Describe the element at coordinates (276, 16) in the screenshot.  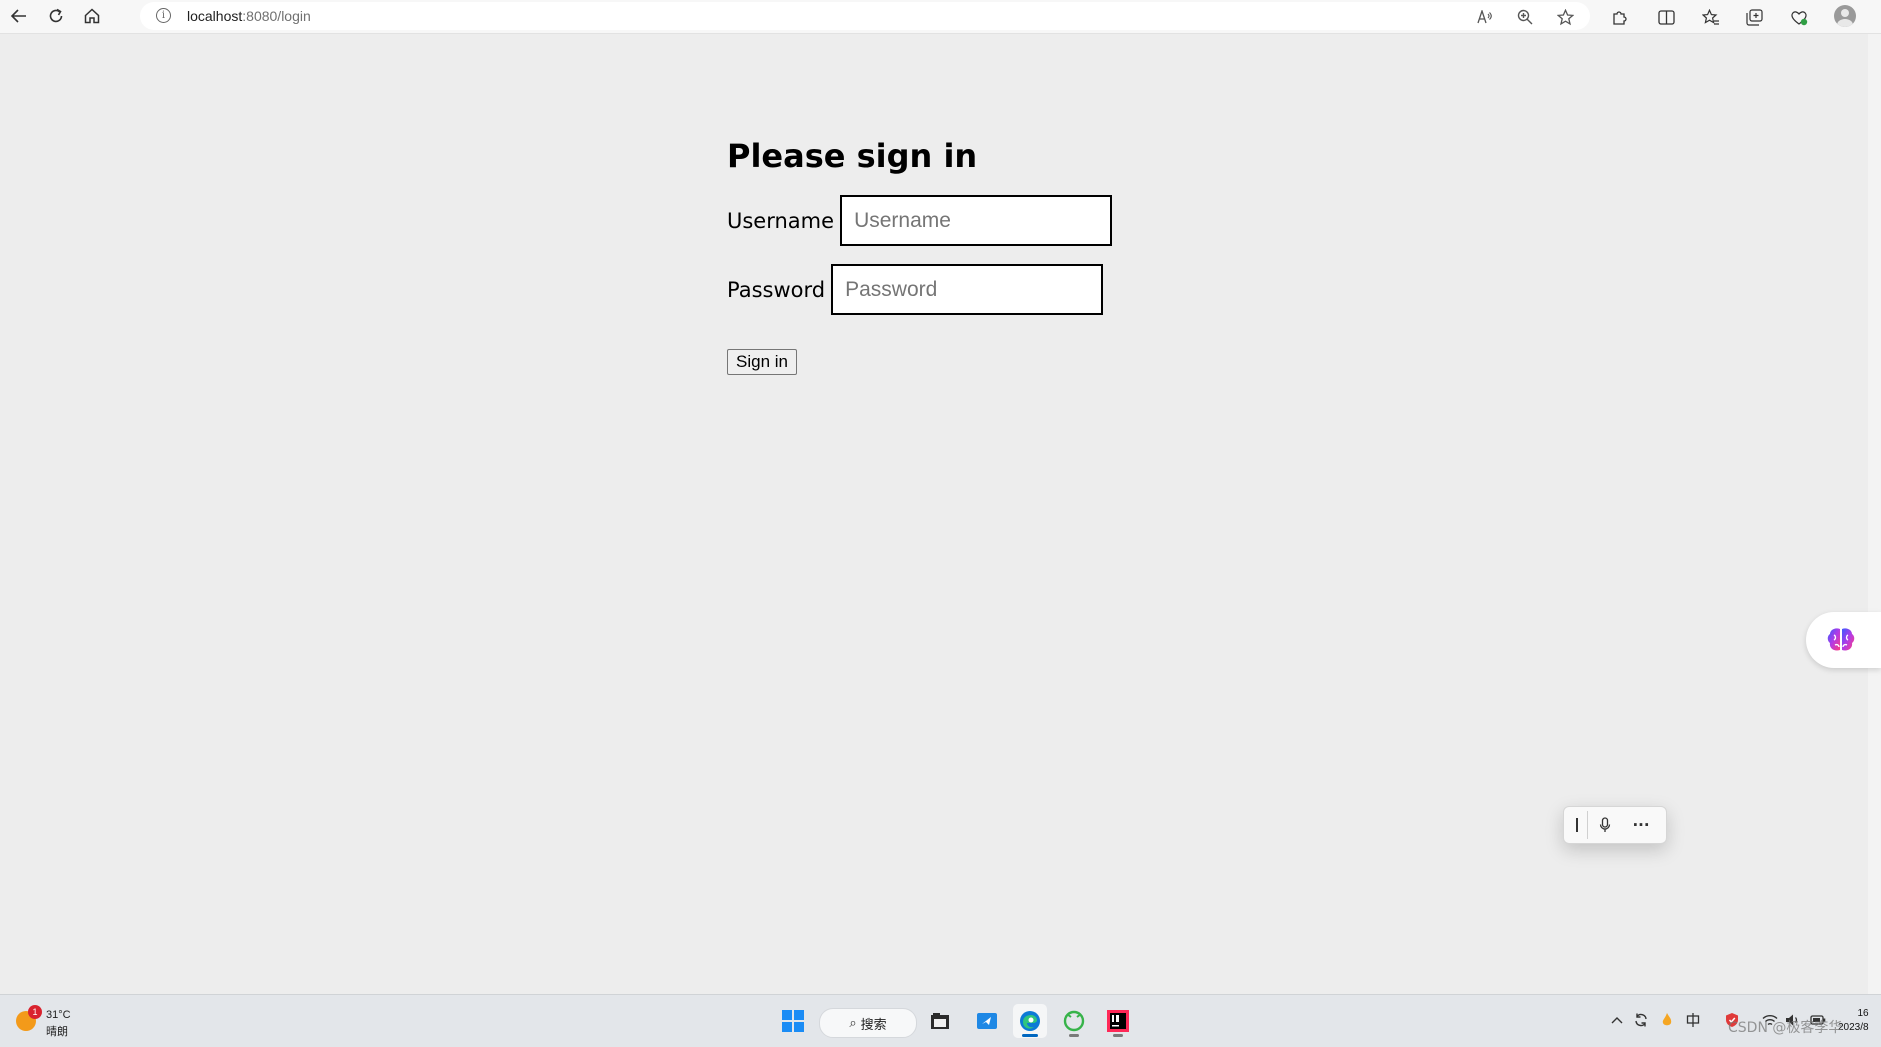
I see `url-path: :8080/login` at that location.